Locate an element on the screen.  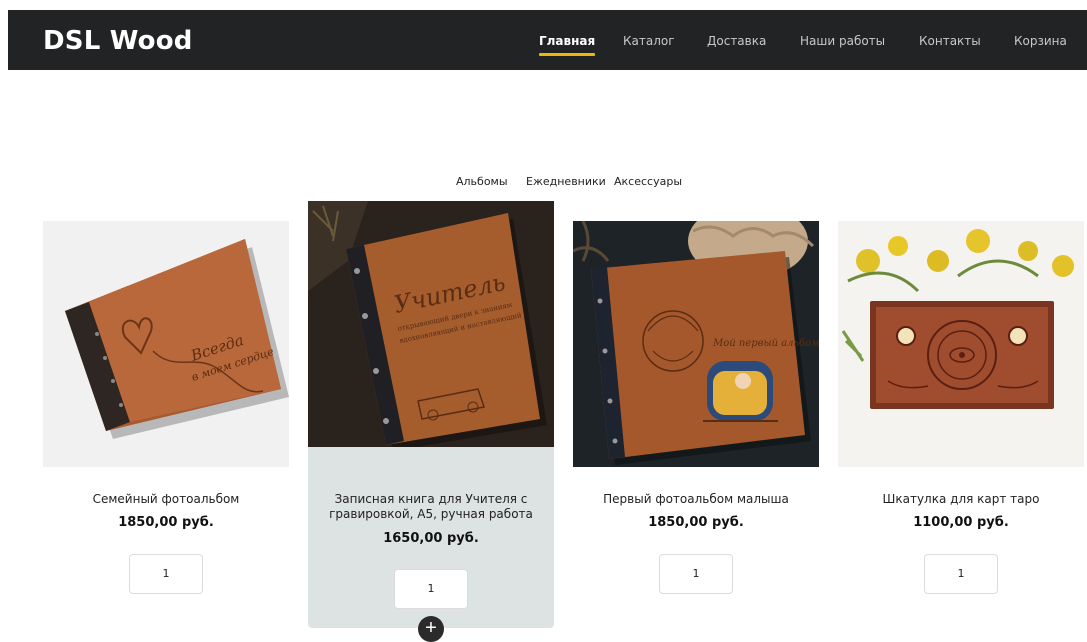
nav-item-label: Корзина is located at coordinates (1040, 41).